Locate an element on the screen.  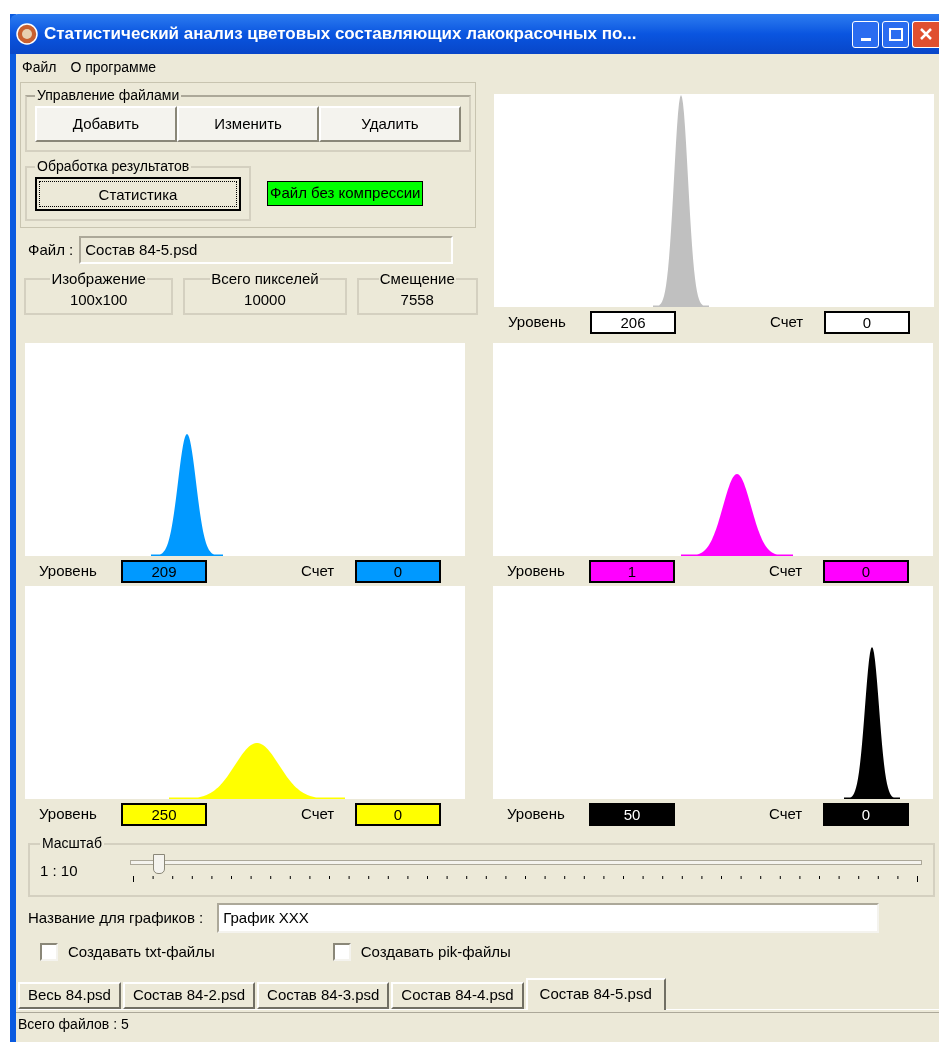
status-badge: Файл без компрессии is located at coordinates (345, 193).